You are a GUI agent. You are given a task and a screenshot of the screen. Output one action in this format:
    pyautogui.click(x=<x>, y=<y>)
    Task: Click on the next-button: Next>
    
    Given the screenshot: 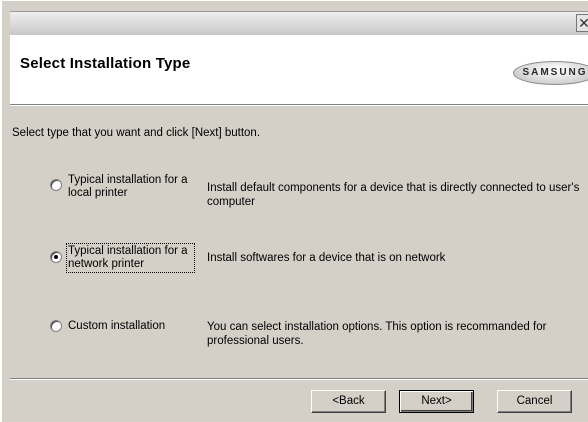 What is the action you would take?
    pyautogui.click(x=436, y=401)
    